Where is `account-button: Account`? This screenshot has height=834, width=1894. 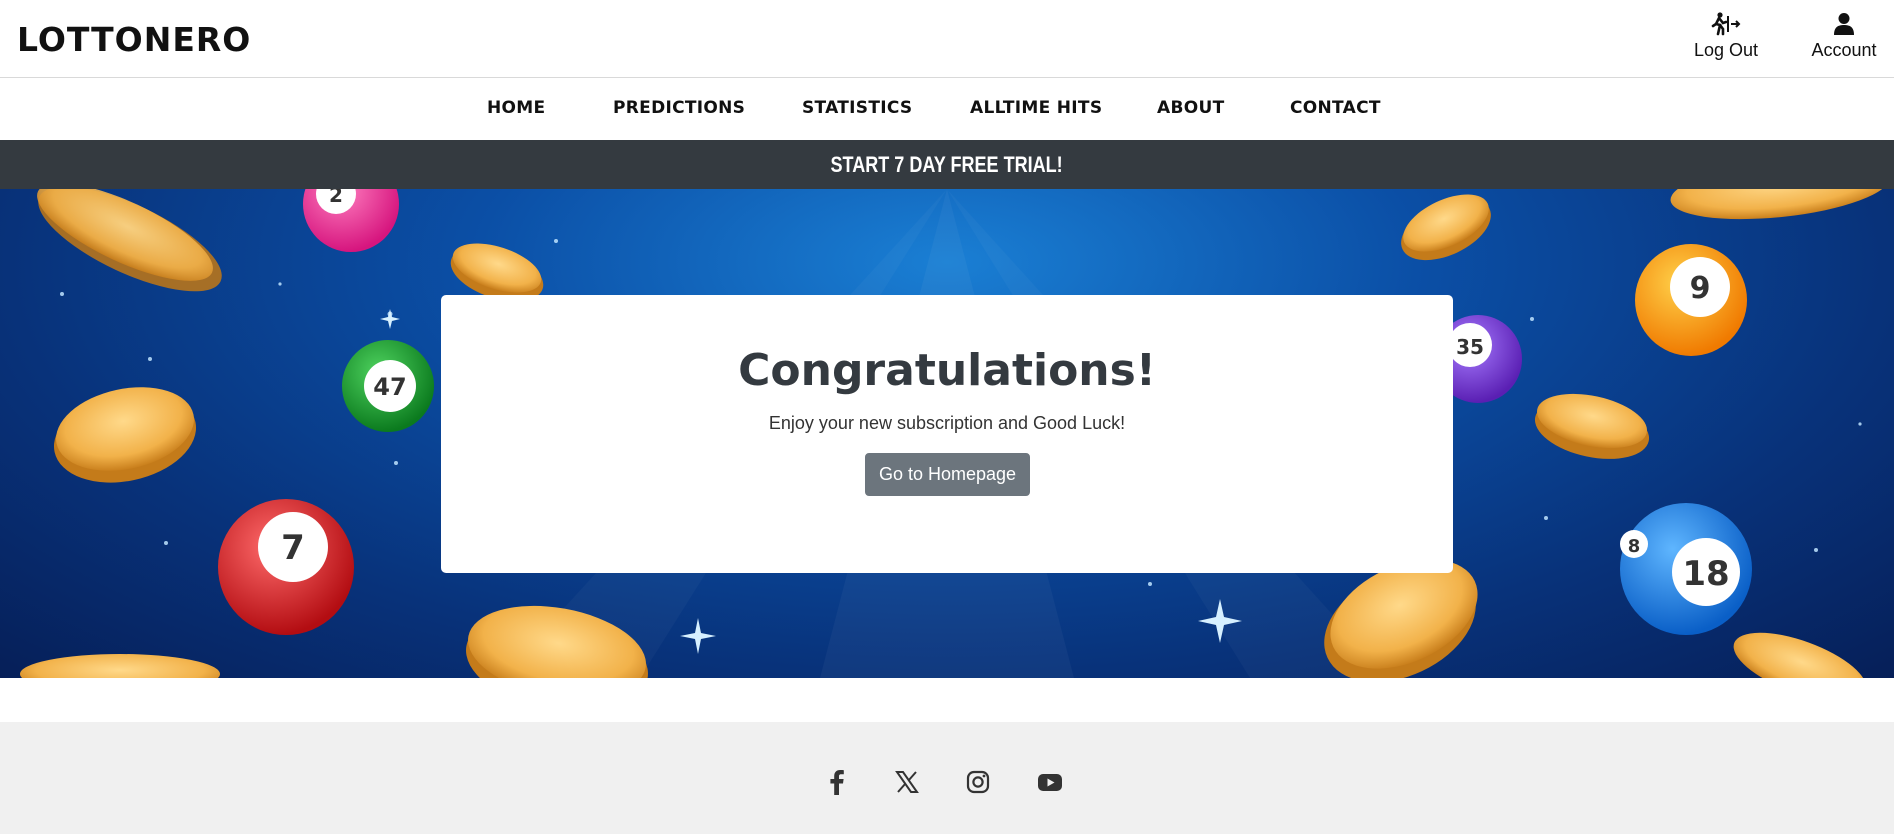
account-button: Account is located at coordinates (1844, 36).